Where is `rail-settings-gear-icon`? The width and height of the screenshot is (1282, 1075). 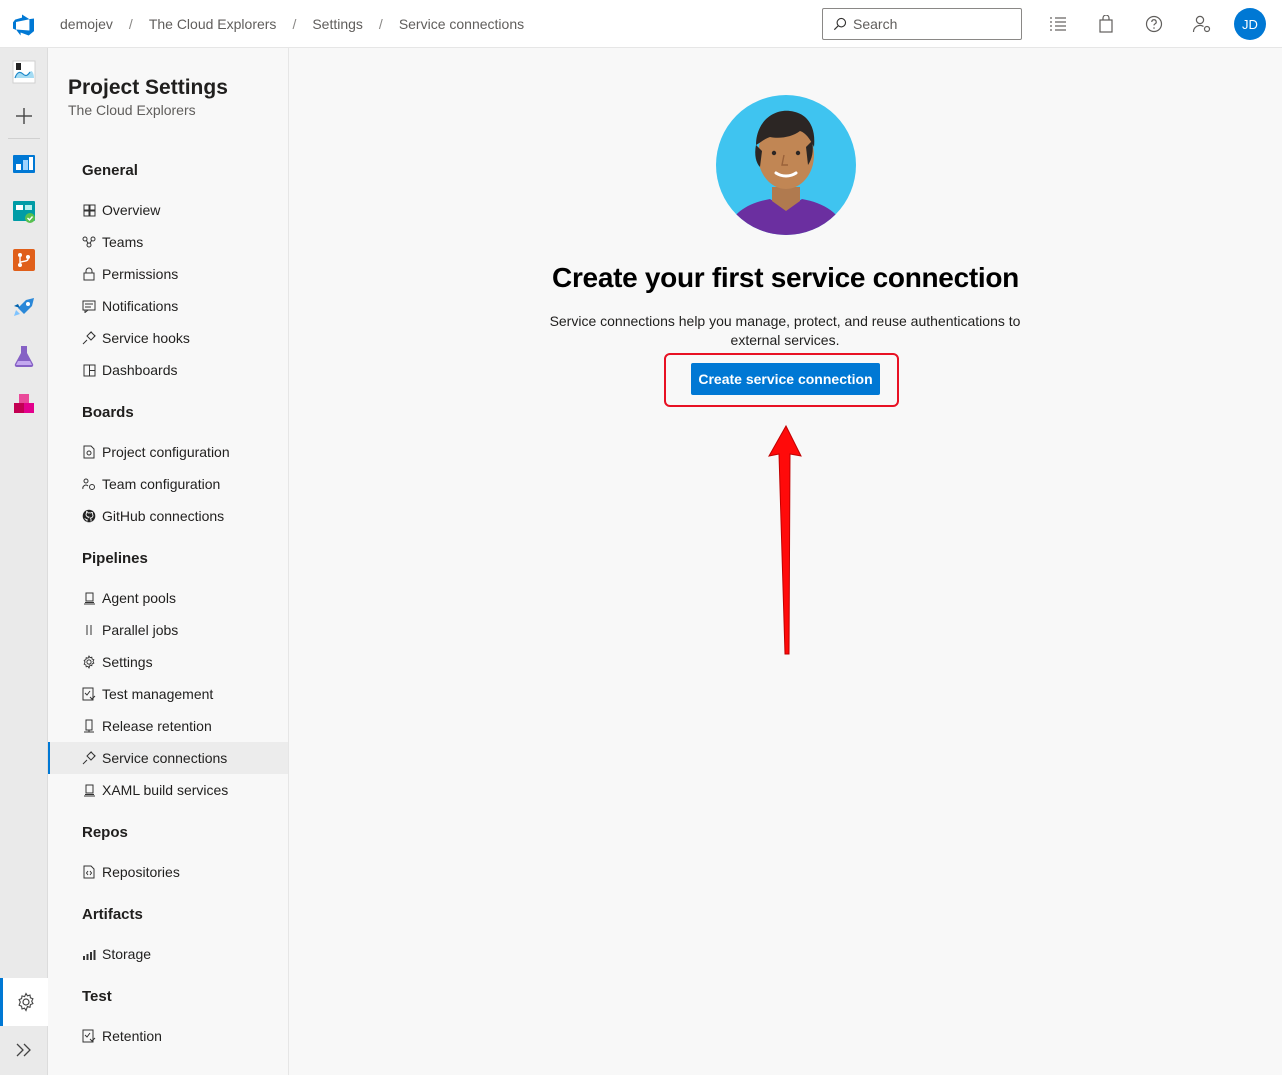
rail-settings-gear-icon is located at coordinates (24, 1002).